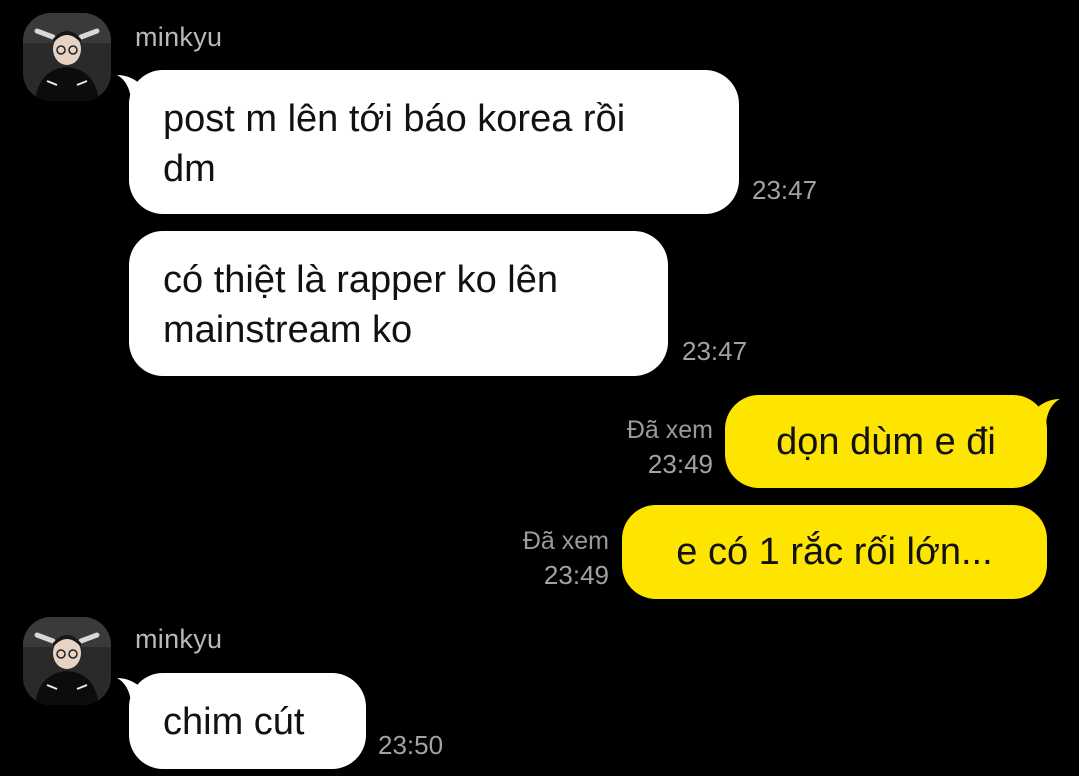  What do you see at coordinates (288, 330) in the screenshot?
I see `message-text-line: mainstream ko` at bounding box center [288, 330].